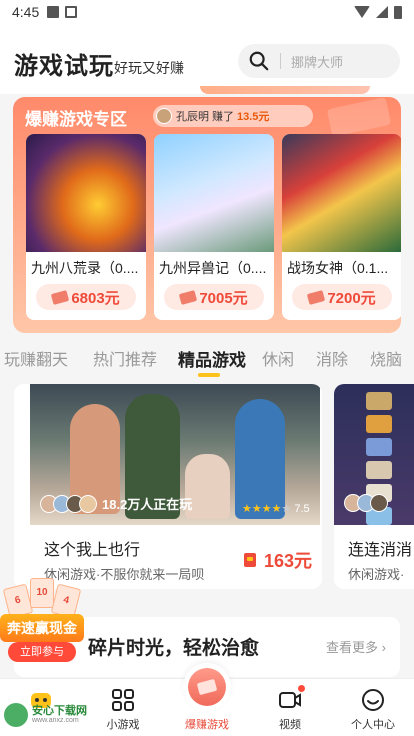  Describe the element at coordinates (207, 12) in the screenshot. I see `status-bar: 4:45` at that location.